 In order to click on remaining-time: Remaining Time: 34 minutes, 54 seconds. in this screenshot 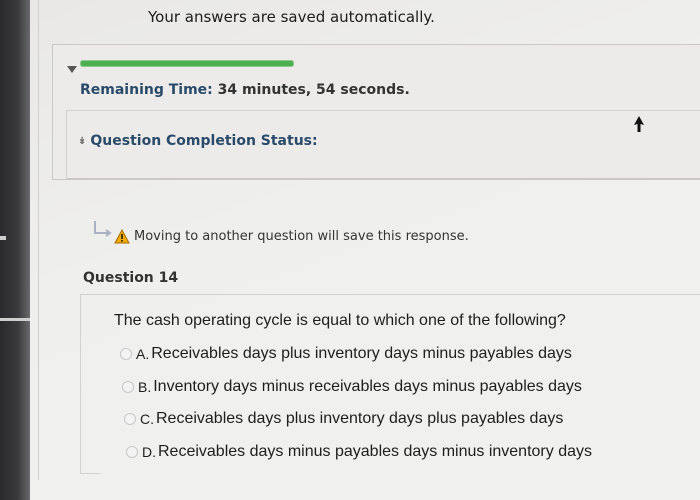, I will do `click(245, 90)`.